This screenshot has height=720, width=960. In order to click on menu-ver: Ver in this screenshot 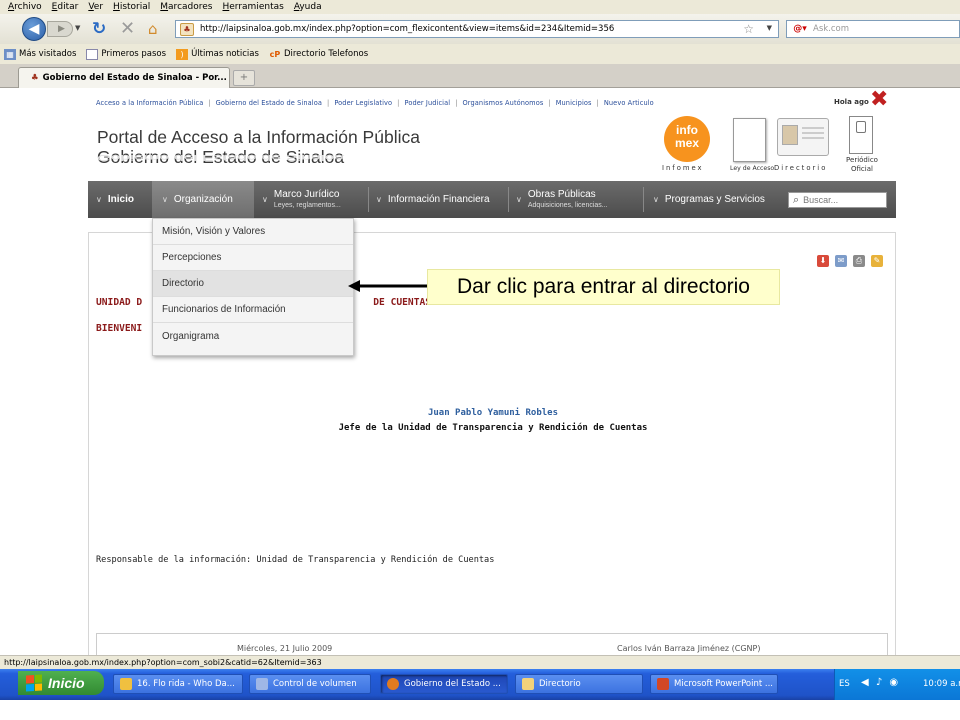, I will do `click(95, 7)`.